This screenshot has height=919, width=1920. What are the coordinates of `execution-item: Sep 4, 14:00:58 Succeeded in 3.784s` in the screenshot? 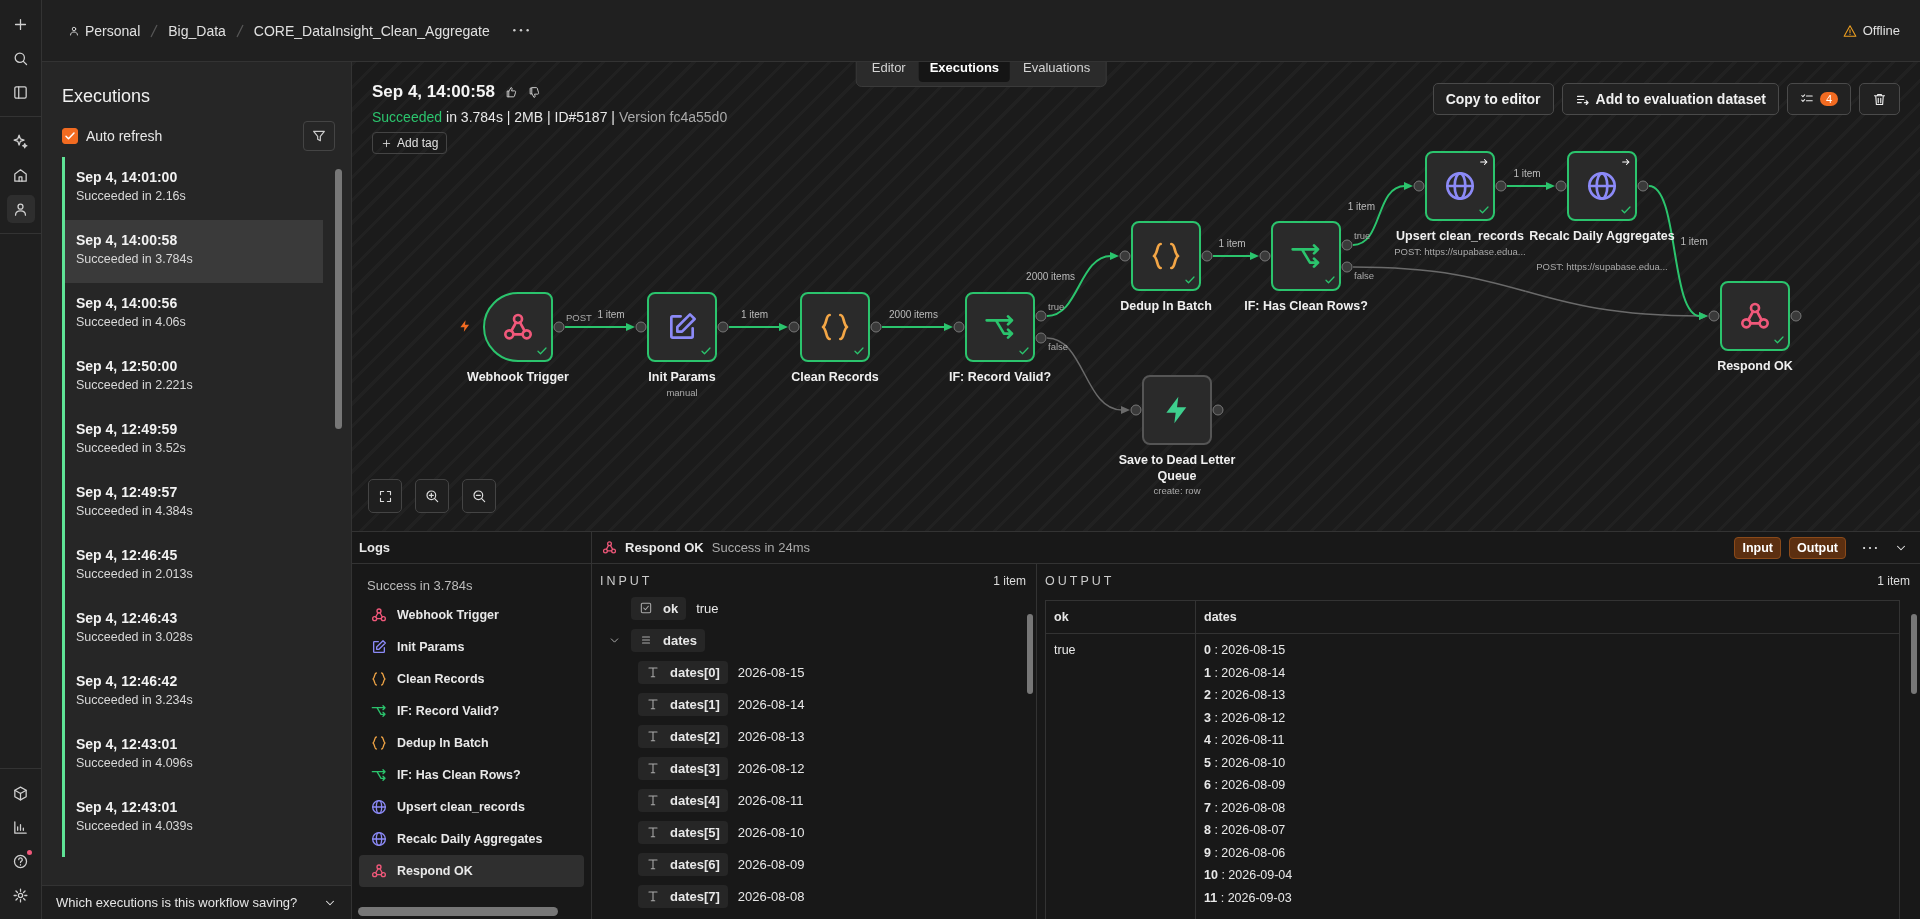 It's located at (194, 251).